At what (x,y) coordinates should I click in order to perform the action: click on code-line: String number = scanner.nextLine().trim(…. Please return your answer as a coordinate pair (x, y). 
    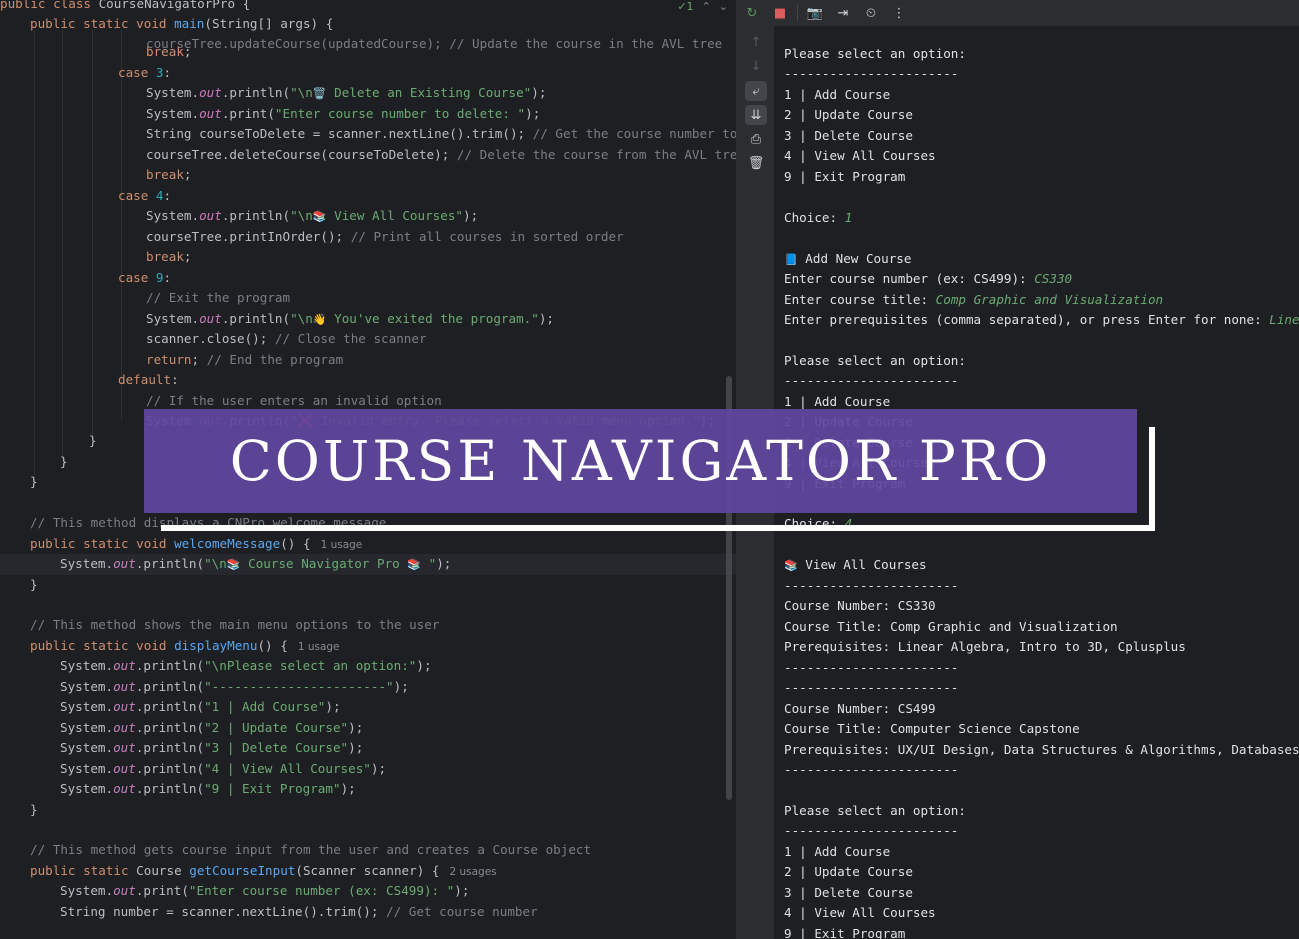
    Looking at the image, I should click on (269, 912).